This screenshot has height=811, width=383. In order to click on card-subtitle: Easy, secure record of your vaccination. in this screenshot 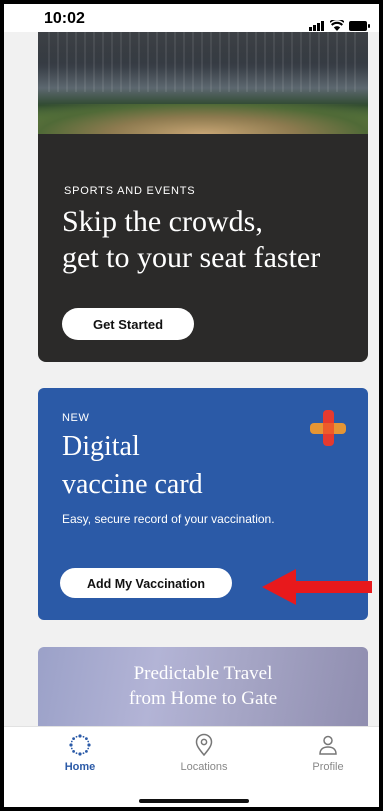, I will do `click(168, 519)`.